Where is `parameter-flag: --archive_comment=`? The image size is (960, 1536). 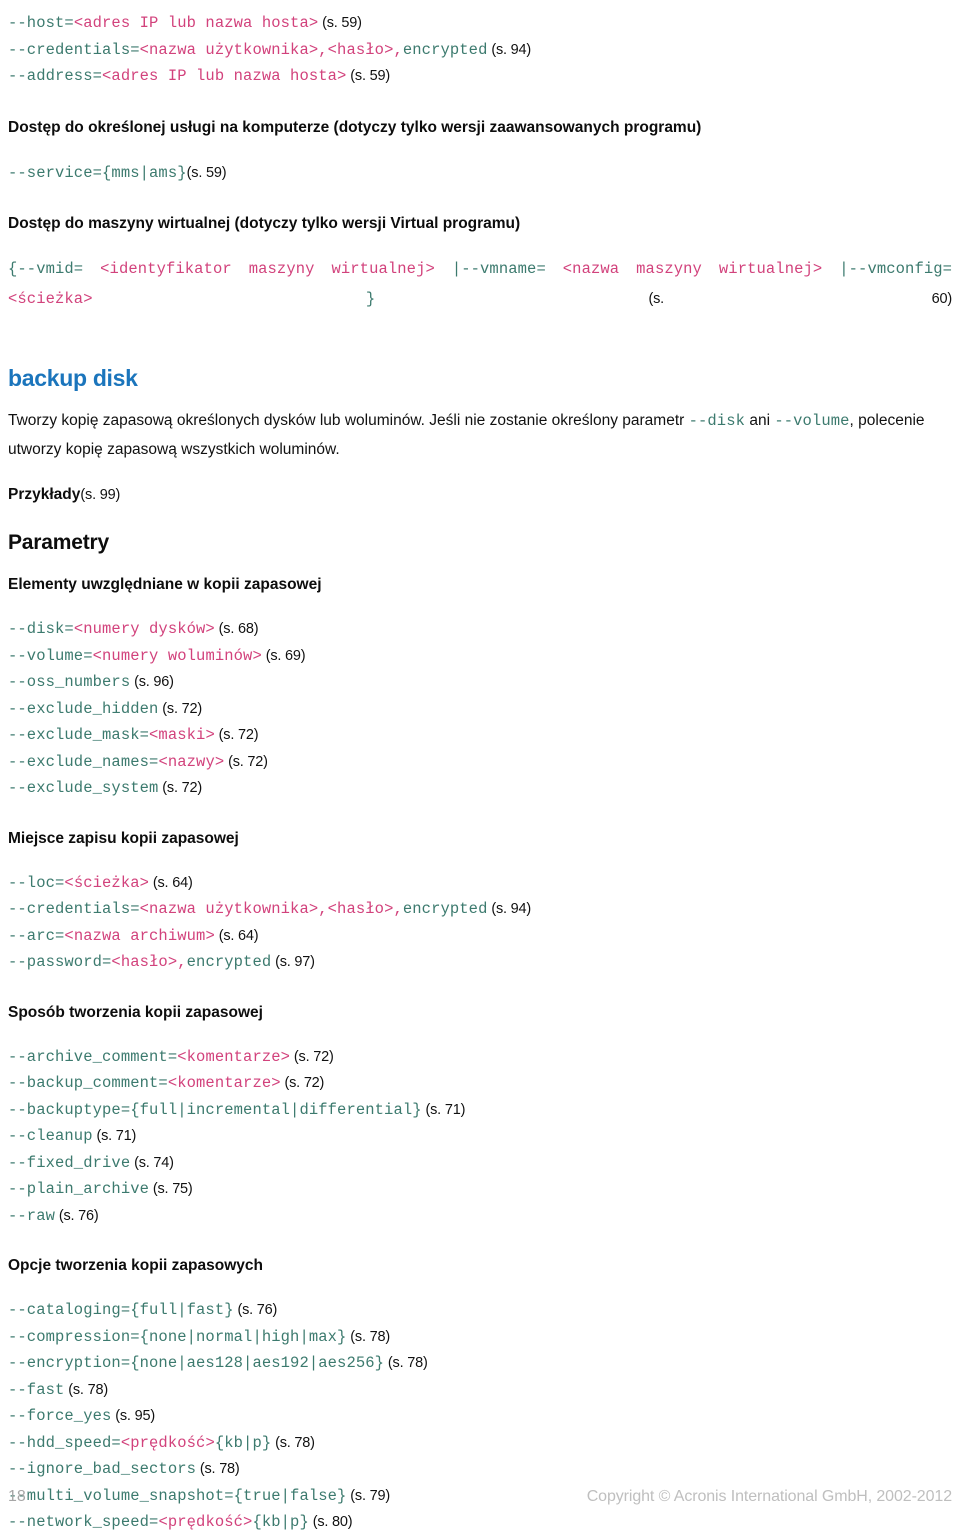 parameter-flag: --archive_comment= is located at coordinates (93, 1056).